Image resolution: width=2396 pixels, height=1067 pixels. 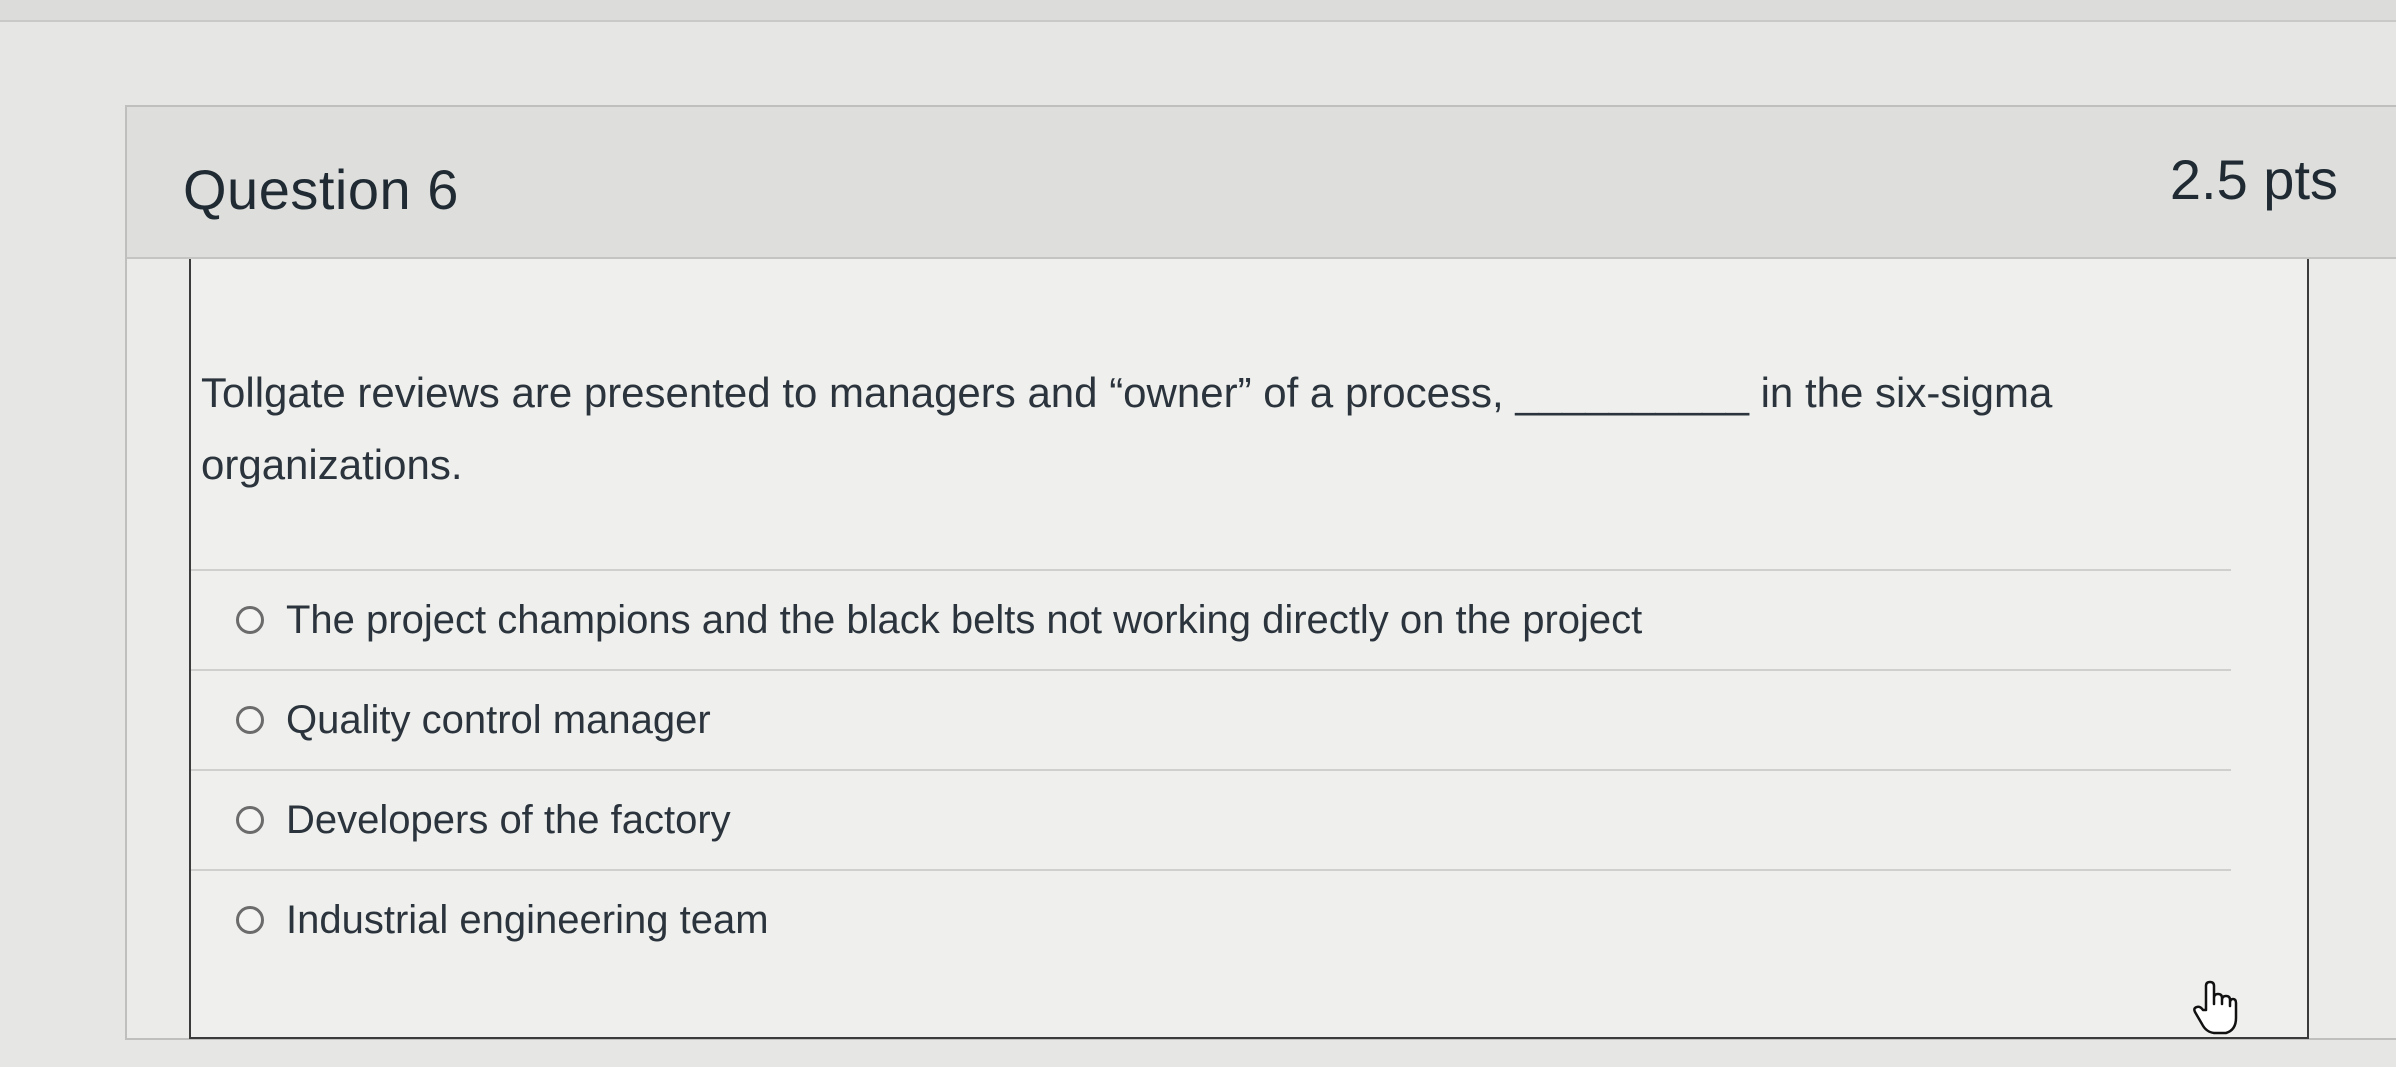 I want to click on question-header: Question 6 2.5 pts, so click(x=1261, y=183).